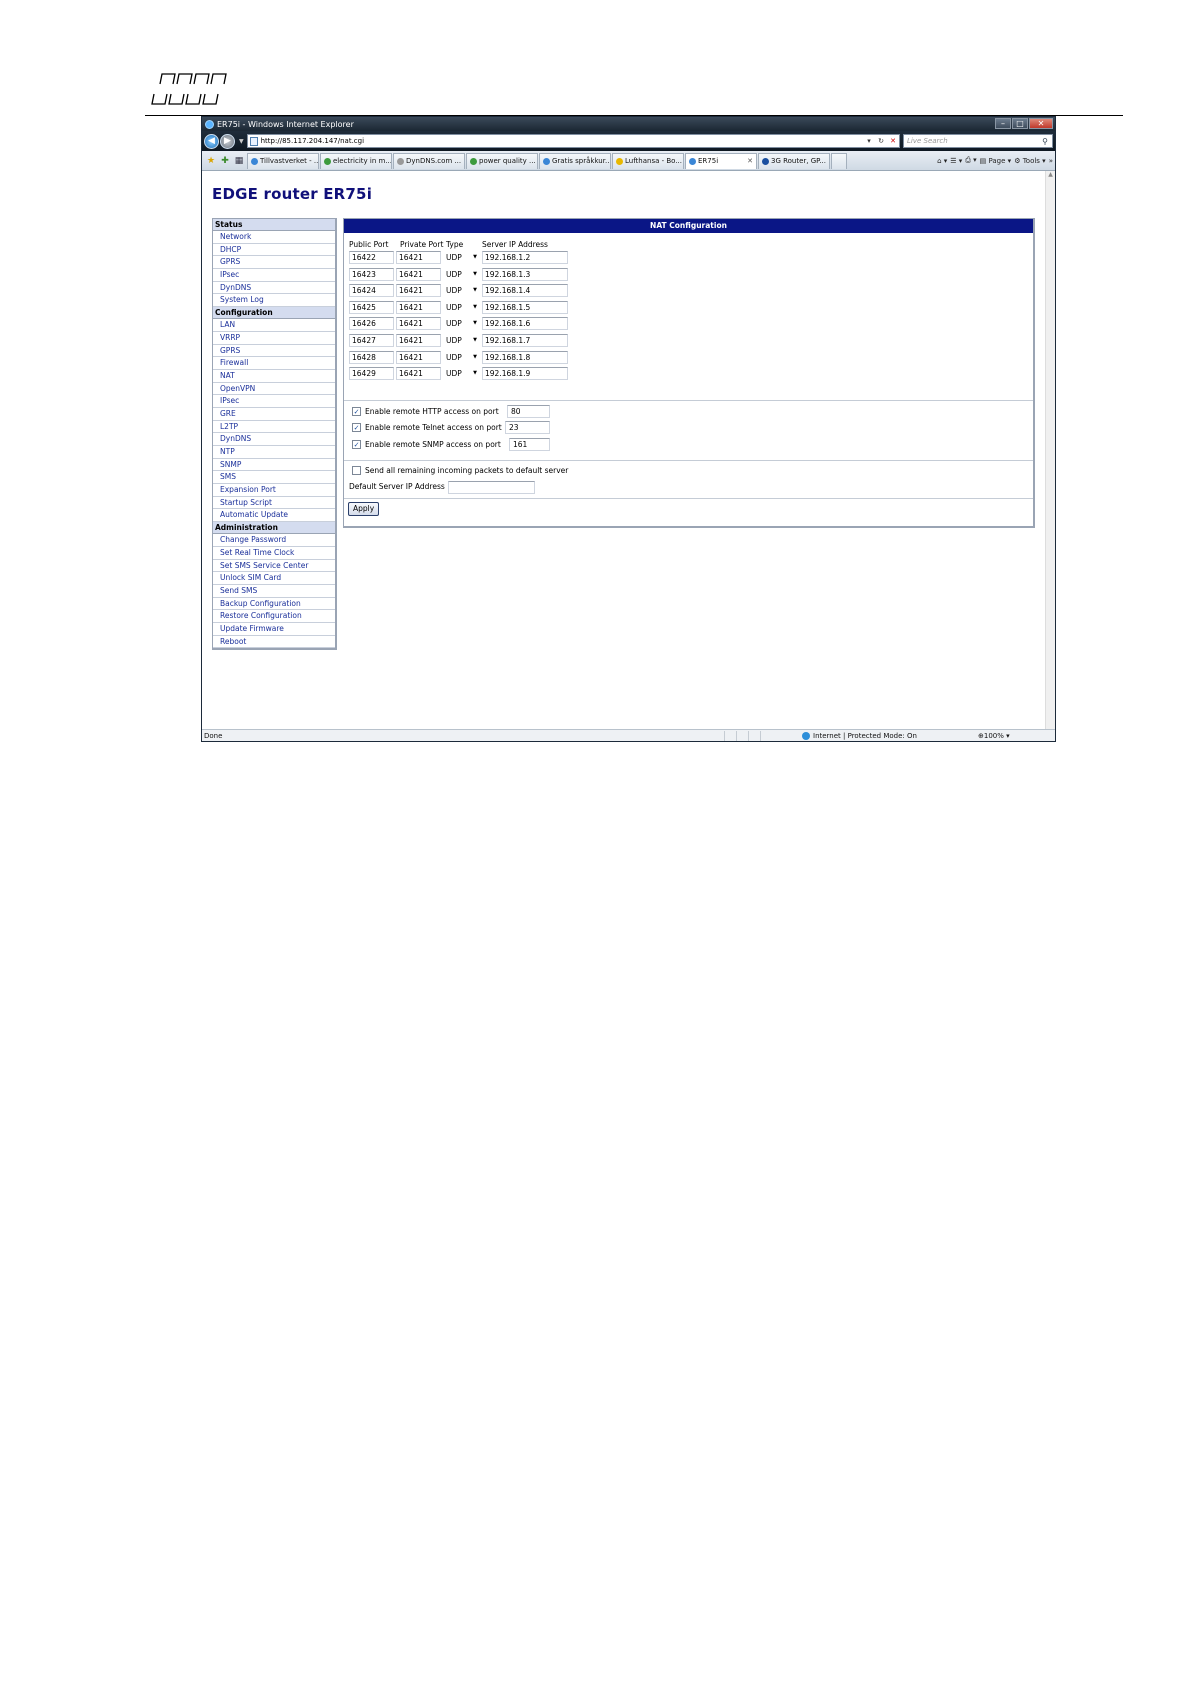  What do you see at coordinates (364, 509) in the screenshot?
I see `apply-button: Apply` at bounding box center [364, 509].